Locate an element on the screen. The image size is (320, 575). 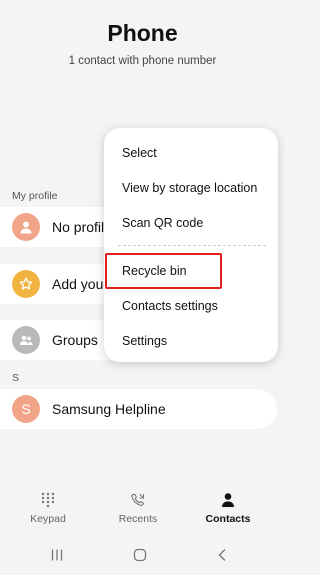
contact-name: Samsung Helpline is located at coordinates (109, 409).